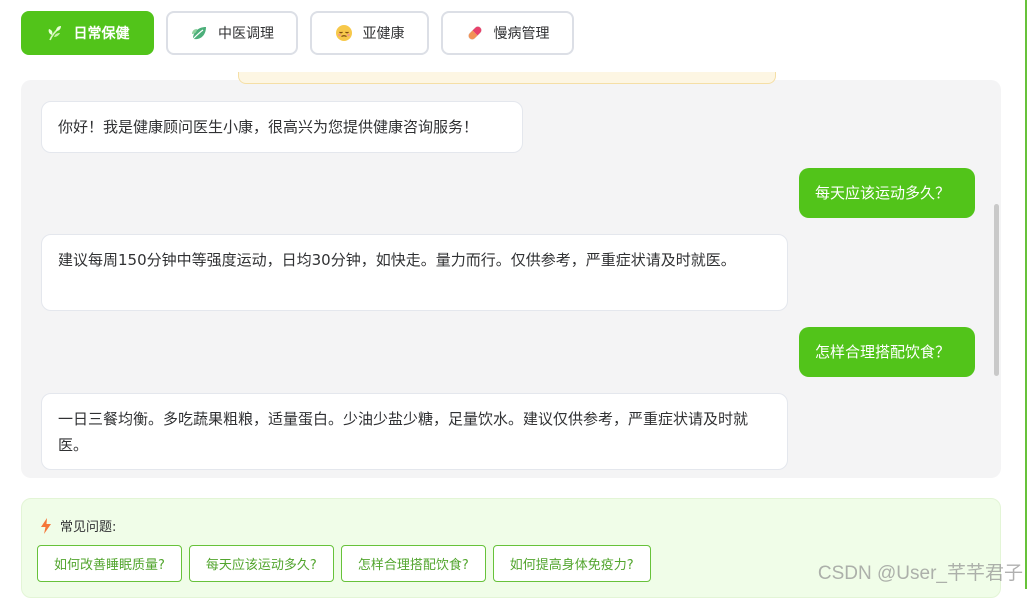 The width and height of the screenshot is (1027, 598). I want to click on faq-question-button: 怎样合理搭配饮食?, so click(413, 563).